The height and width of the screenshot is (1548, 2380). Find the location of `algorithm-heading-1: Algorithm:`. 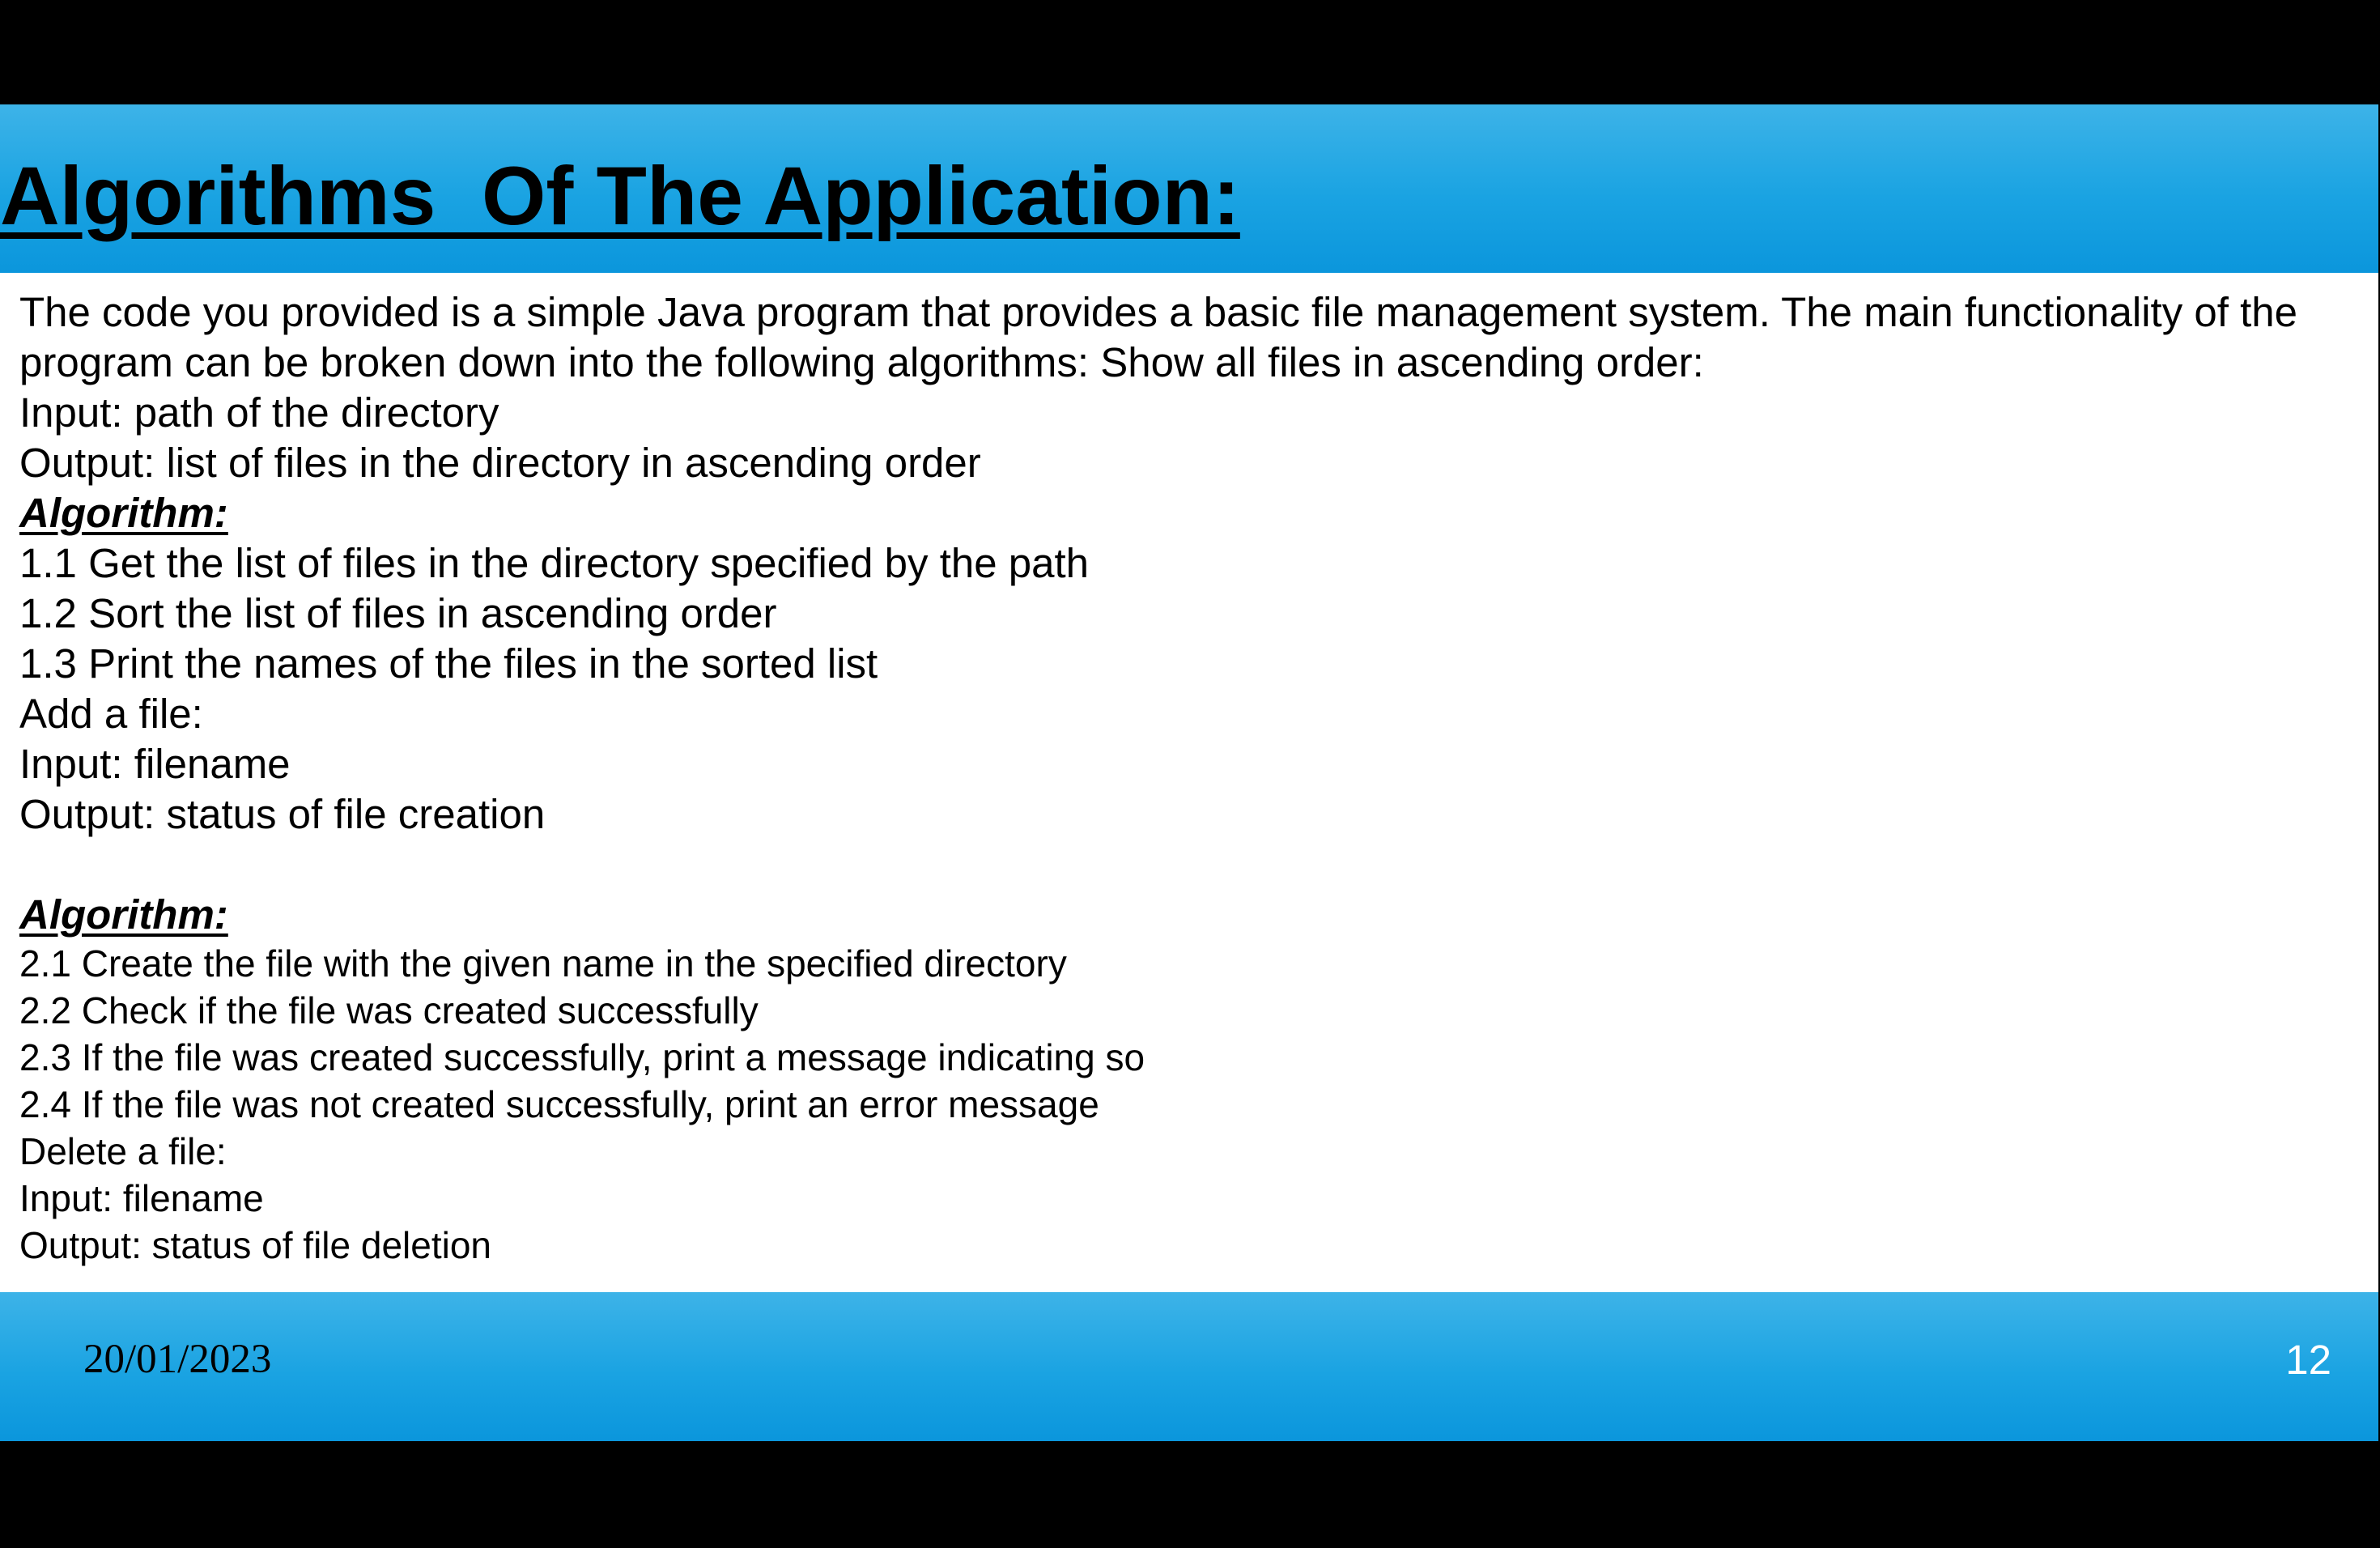

algorithm-heading-1: Algorithm: is located at coordinates (123, 513).